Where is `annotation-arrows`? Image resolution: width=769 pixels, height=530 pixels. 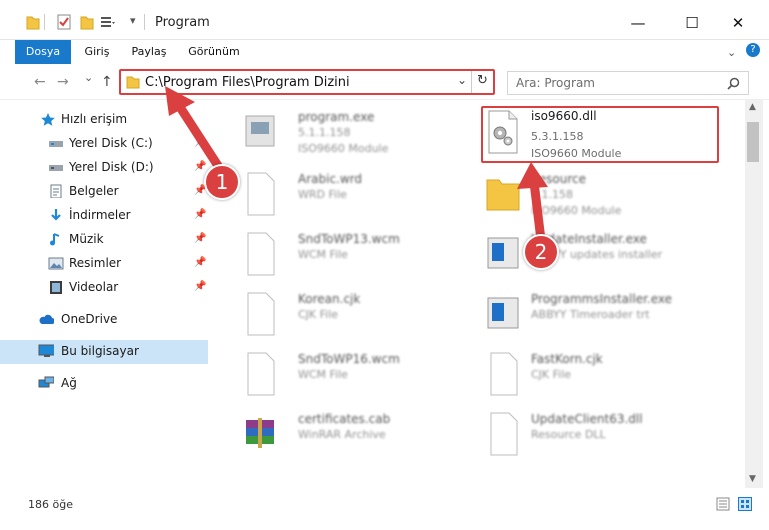 annotation-arrows is located at coordinates (356, 165).